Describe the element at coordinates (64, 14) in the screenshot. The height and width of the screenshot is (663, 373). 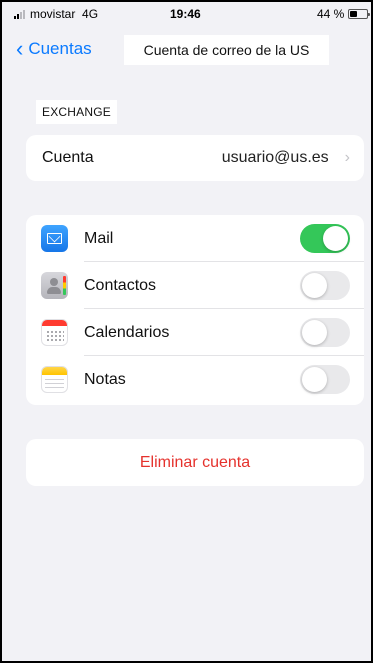
I see `carrier-name: movistar 4G` at that location.